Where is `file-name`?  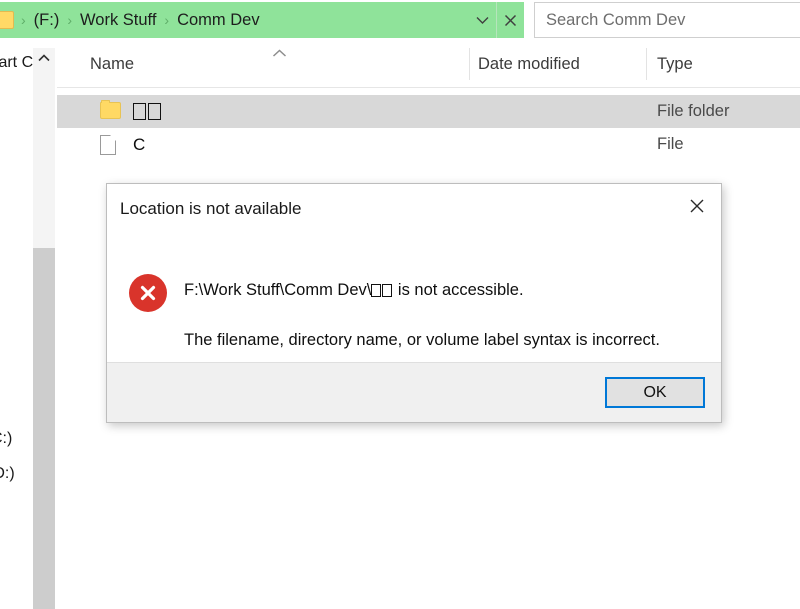 file-name is located at coordinates (148, 112).